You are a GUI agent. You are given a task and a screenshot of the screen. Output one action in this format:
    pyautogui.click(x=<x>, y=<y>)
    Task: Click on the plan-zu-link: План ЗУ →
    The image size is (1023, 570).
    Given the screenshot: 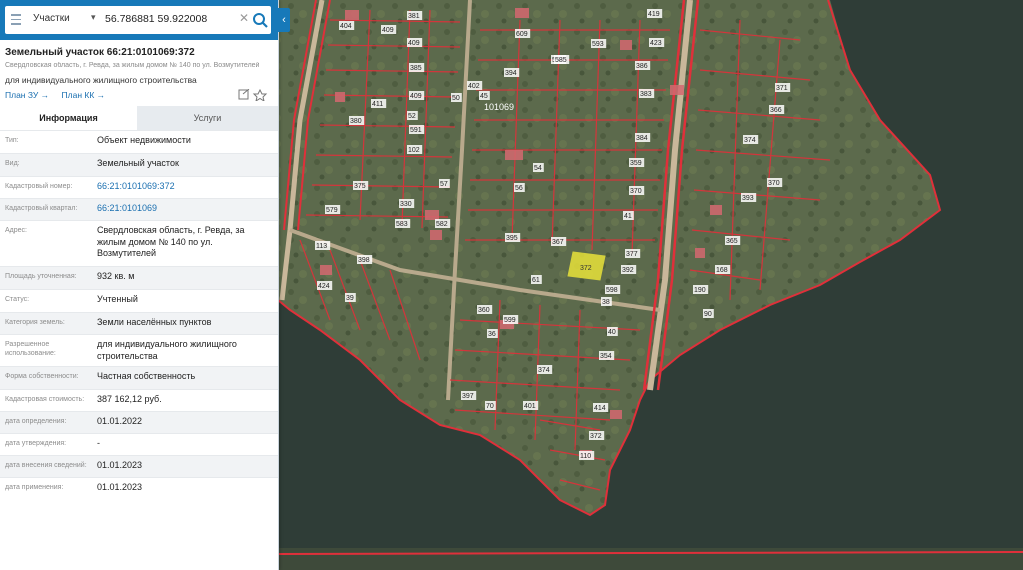 What is the action you would take?
    pyautogui.click(x=27, y=95)
    